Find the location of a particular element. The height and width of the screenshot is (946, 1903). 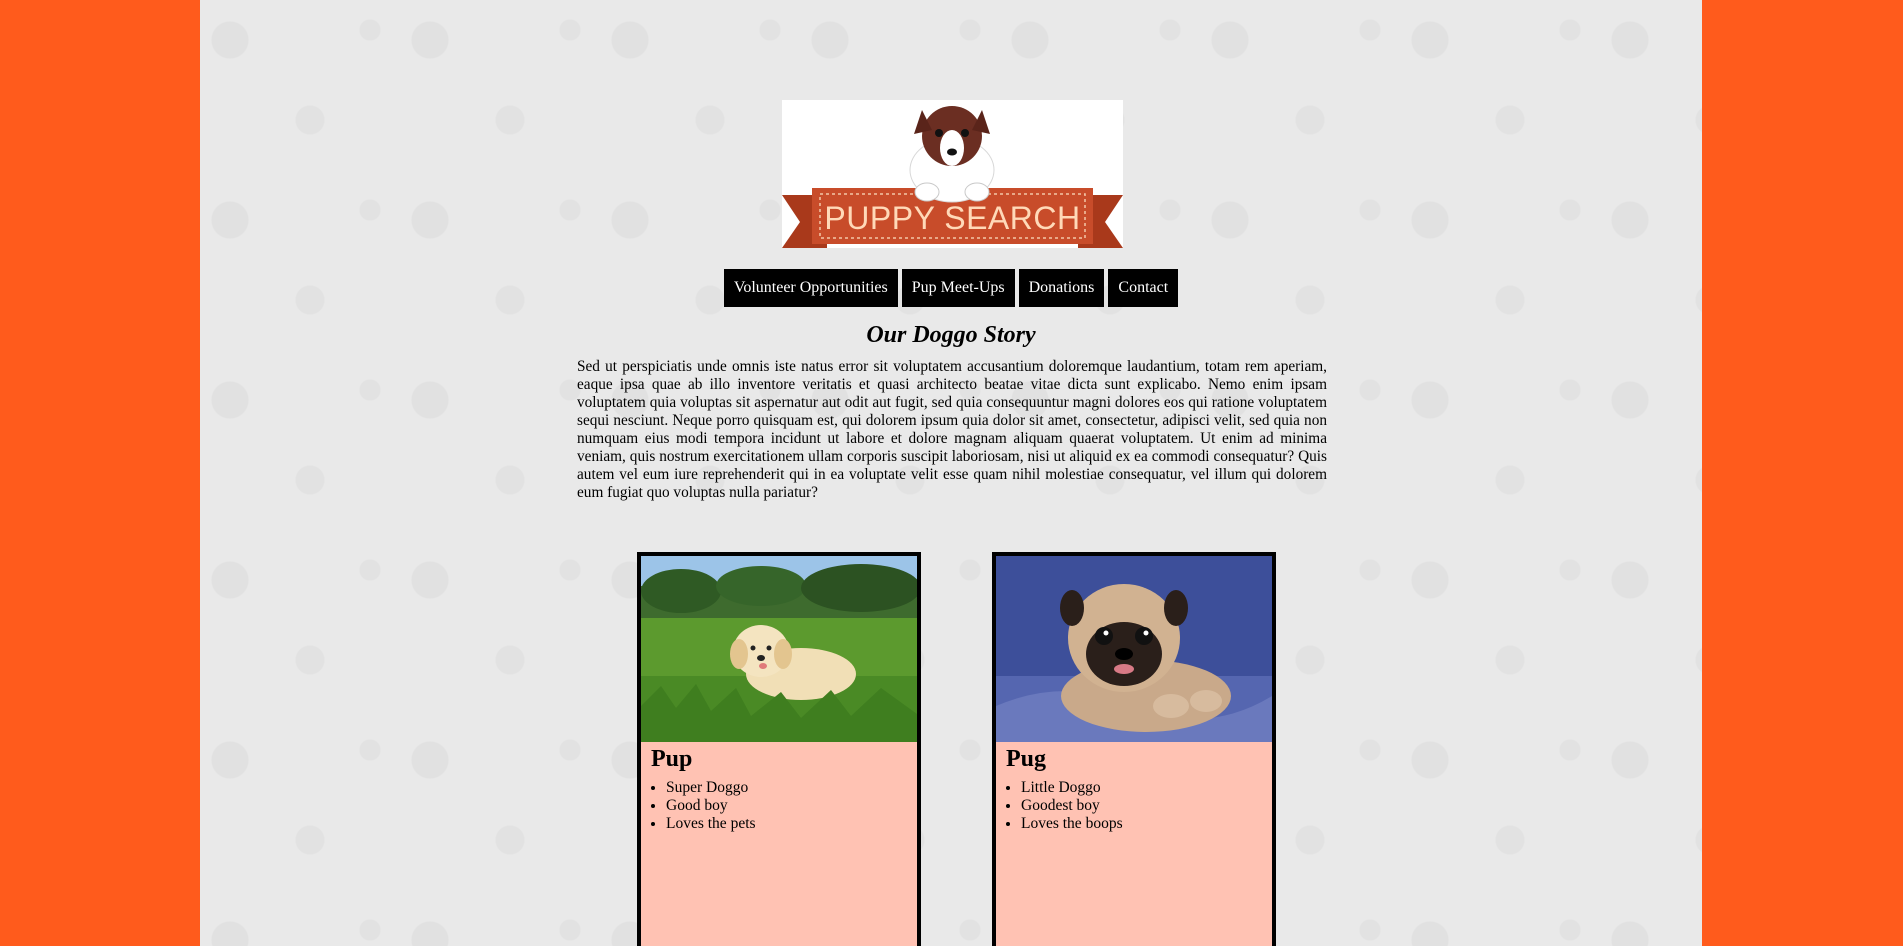

list-item: Loves the boops is located at coordinates (1146, 824).